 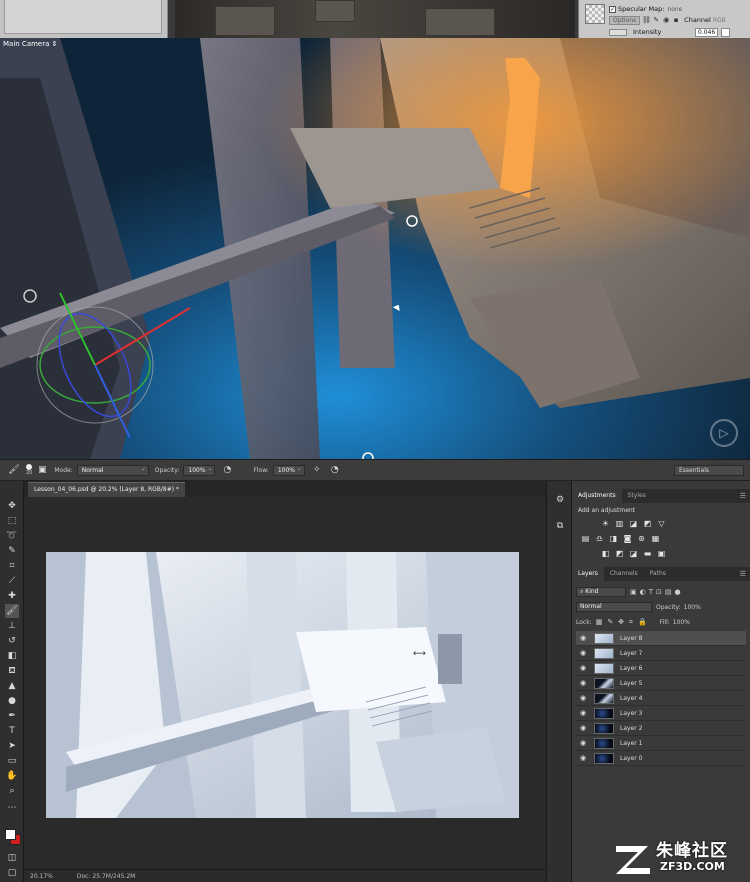 What do you see at coordinates (625, 20) in the screenshot?
I see `options-button: Options` at bounding box center [625, 20].